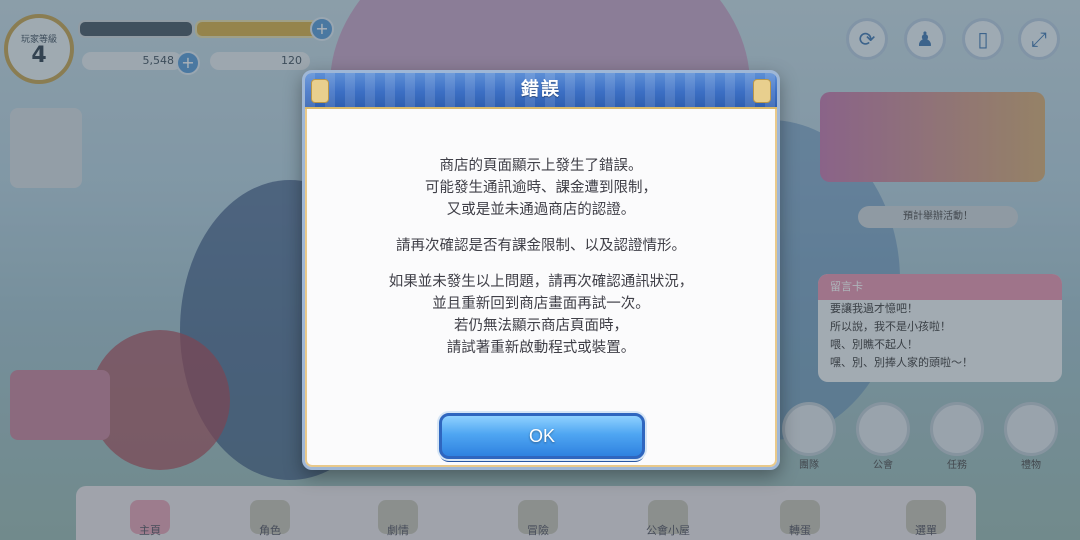  Describe the element at coordinates (541, 348) in the screenshot. I see `message-line: 請試著重新啟動程式或裝置。` at that location.